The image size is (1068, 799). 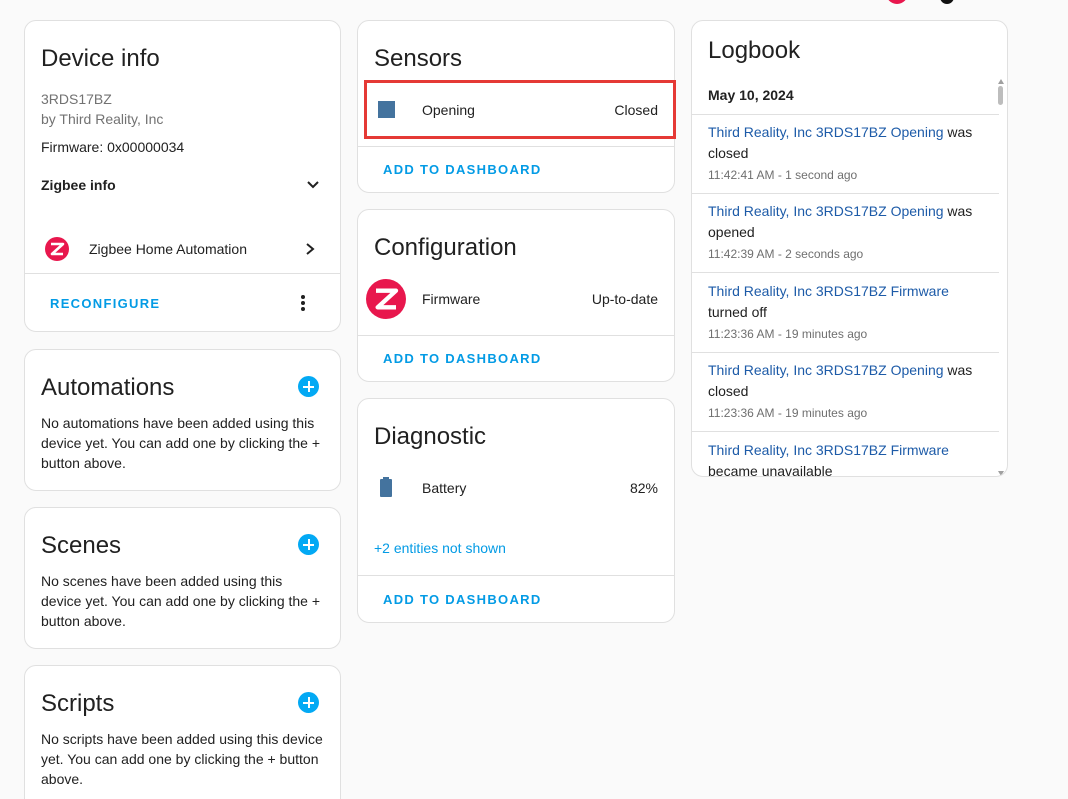 I want to click on scrollbar-thumb, so click(x=1000, y=95).